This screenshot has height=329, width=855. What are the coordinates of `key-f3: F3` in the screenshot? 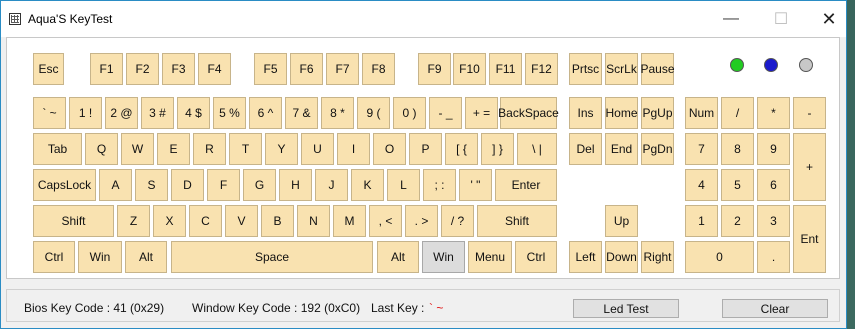 It's located at (178, 69).